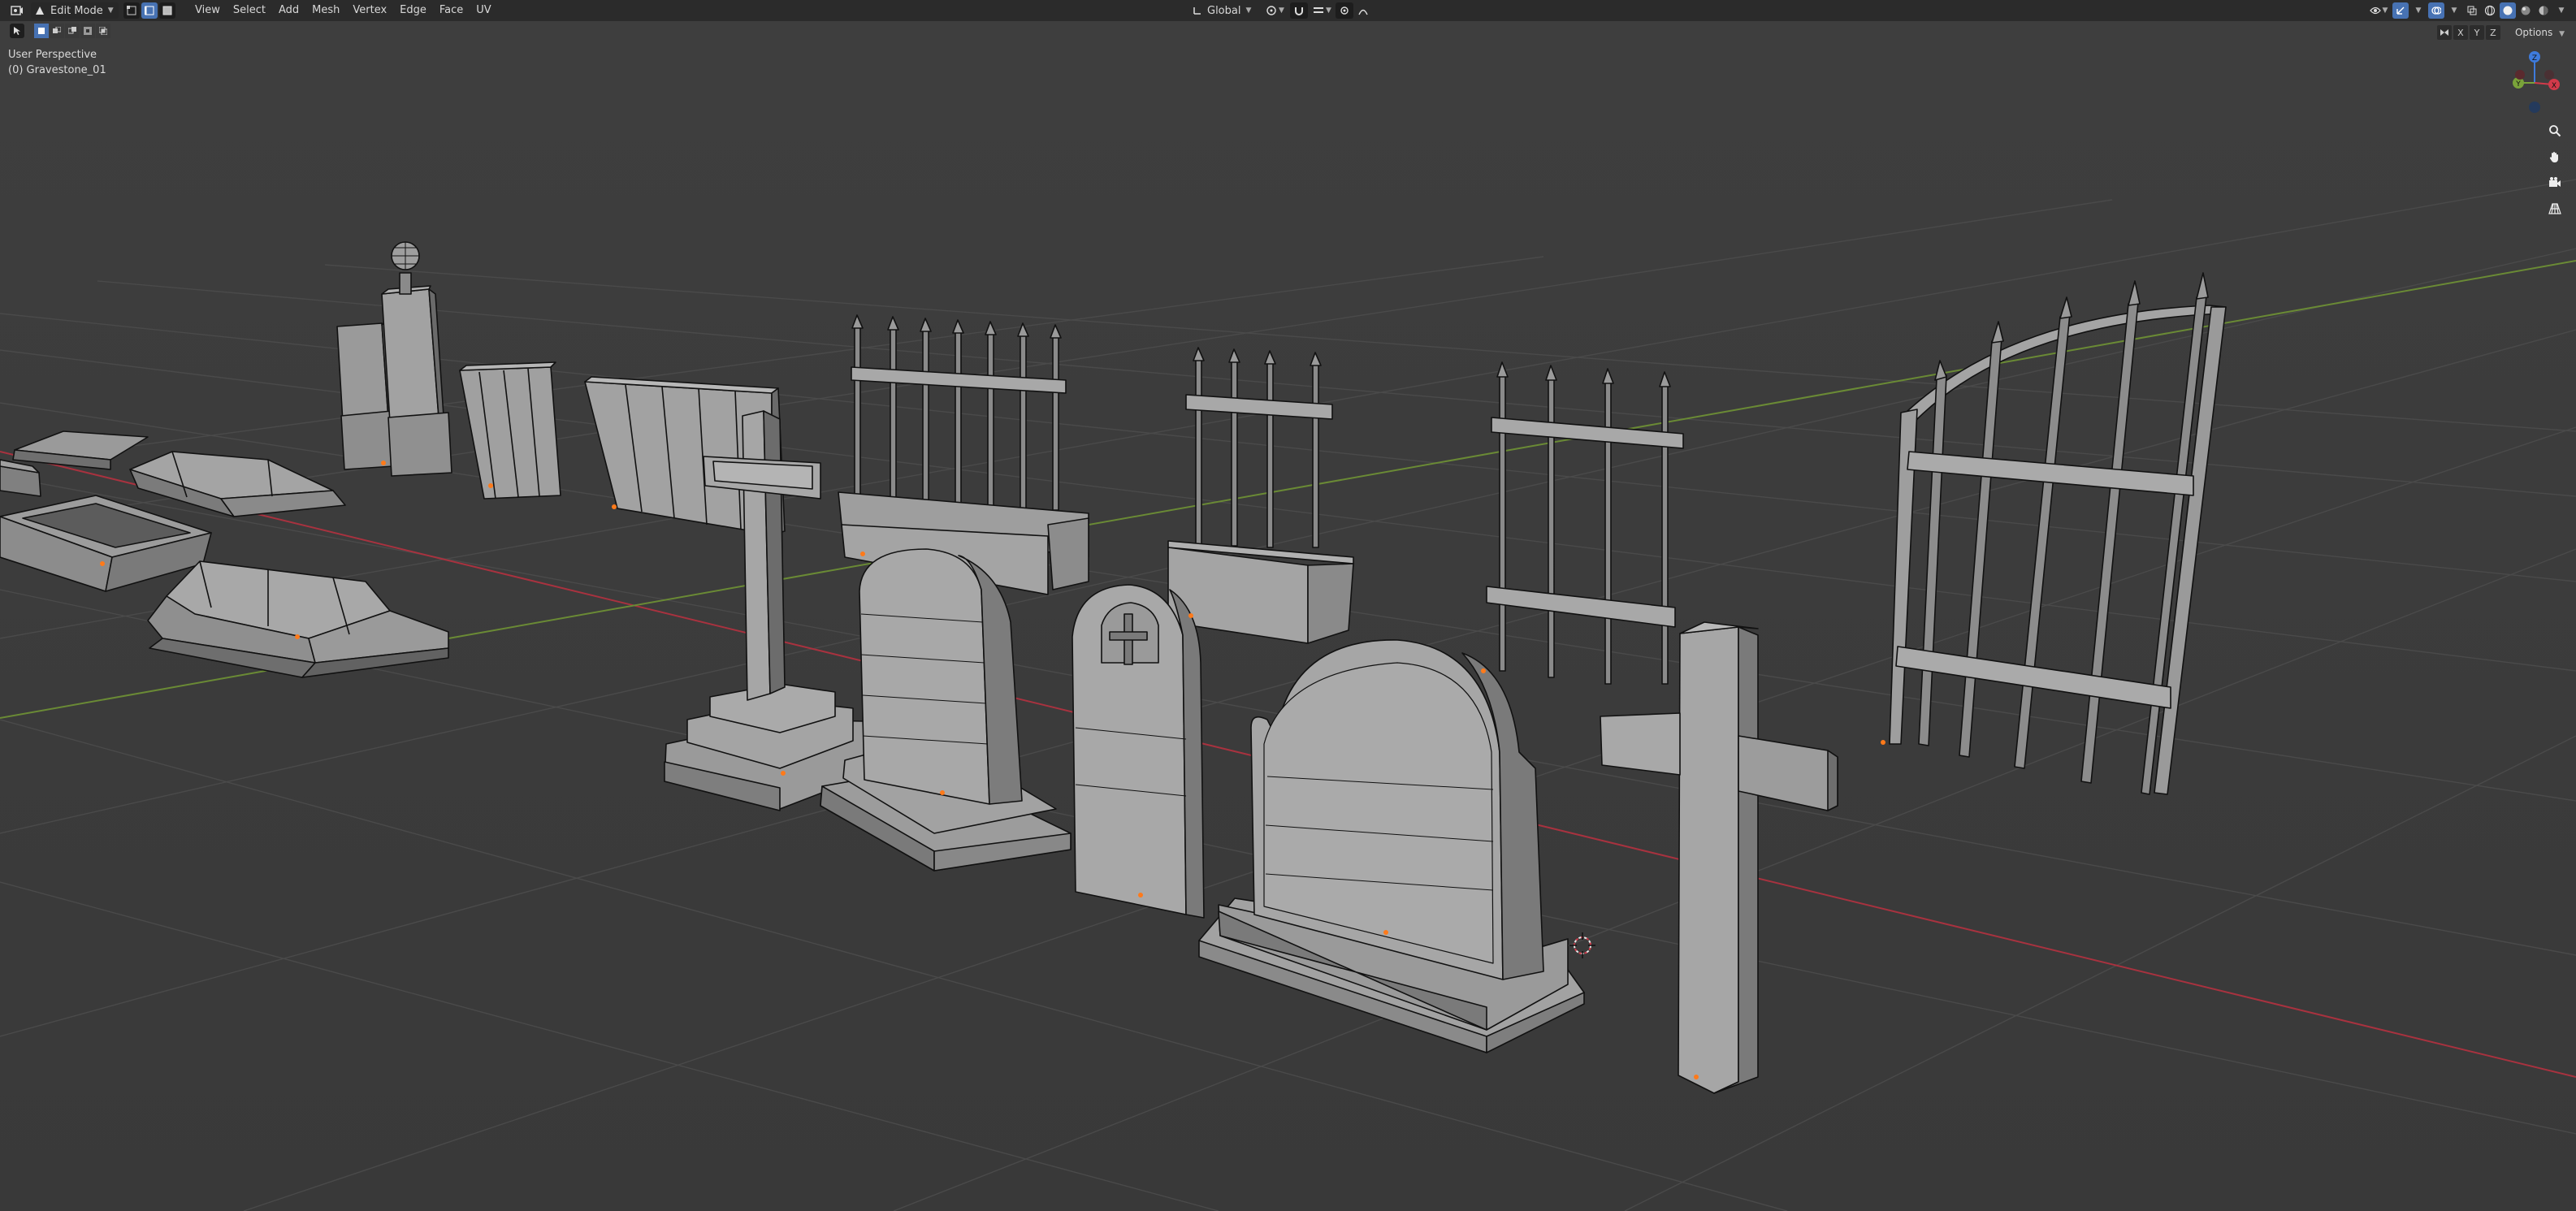 This screenshot has height=1211, width=2576. I want to click on overlays-toggle-button, so click(2436, 10).